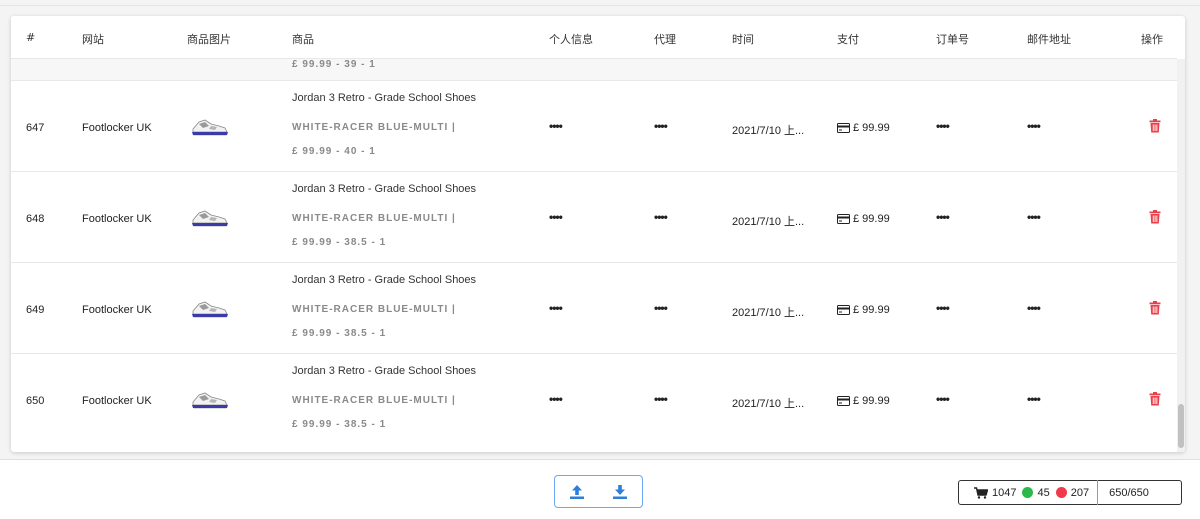 This screenshot has height=519, width=1200. What do you see at coordinates (31, 37) in the screenshot?
I see `header-id: #` at bounding box center [31, 37].